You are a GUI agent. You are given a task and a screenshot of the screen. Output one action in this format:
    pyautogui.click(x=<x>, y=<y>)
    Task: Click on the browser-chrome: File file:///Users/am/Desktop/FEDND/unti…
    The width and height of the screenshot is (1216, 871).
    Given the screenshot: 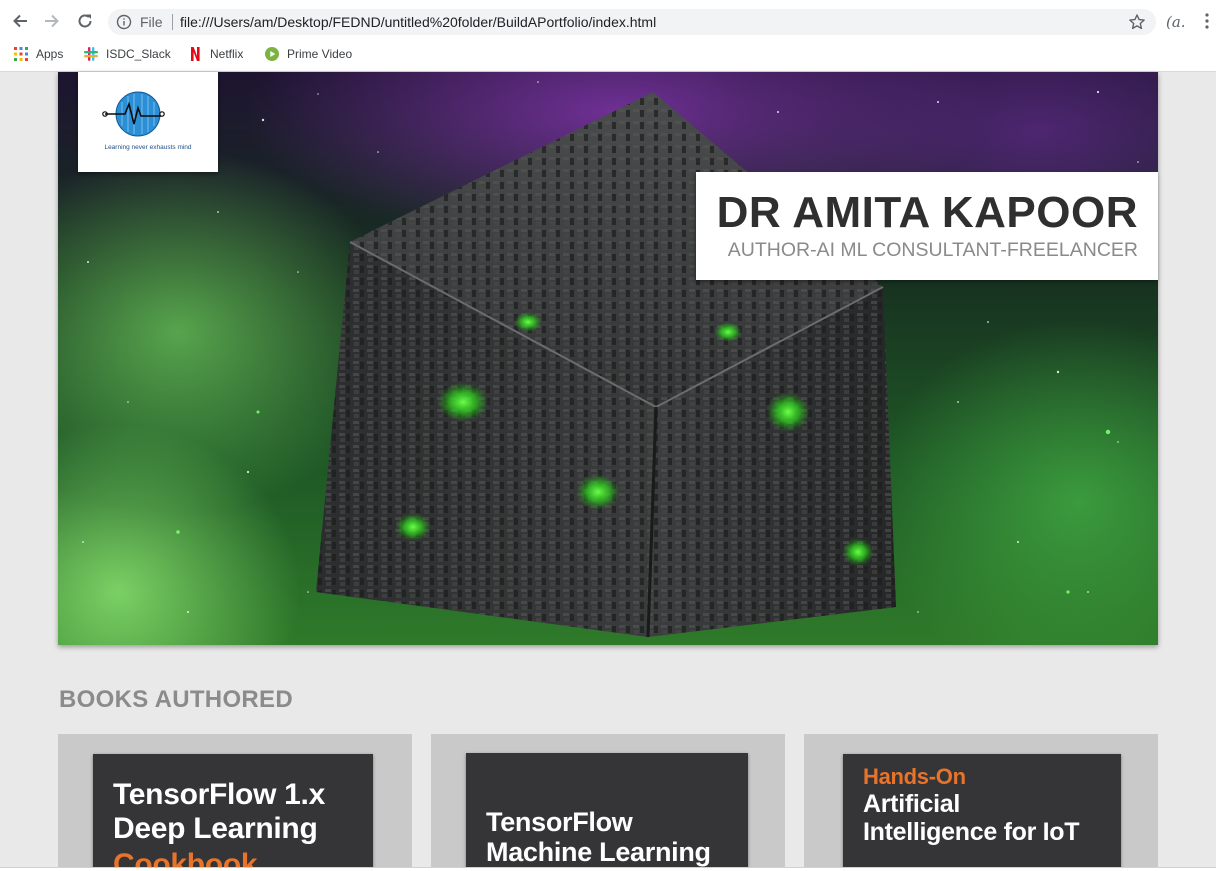 What is the action you would take?
    pyautogui.click(x=608, y=36)
    